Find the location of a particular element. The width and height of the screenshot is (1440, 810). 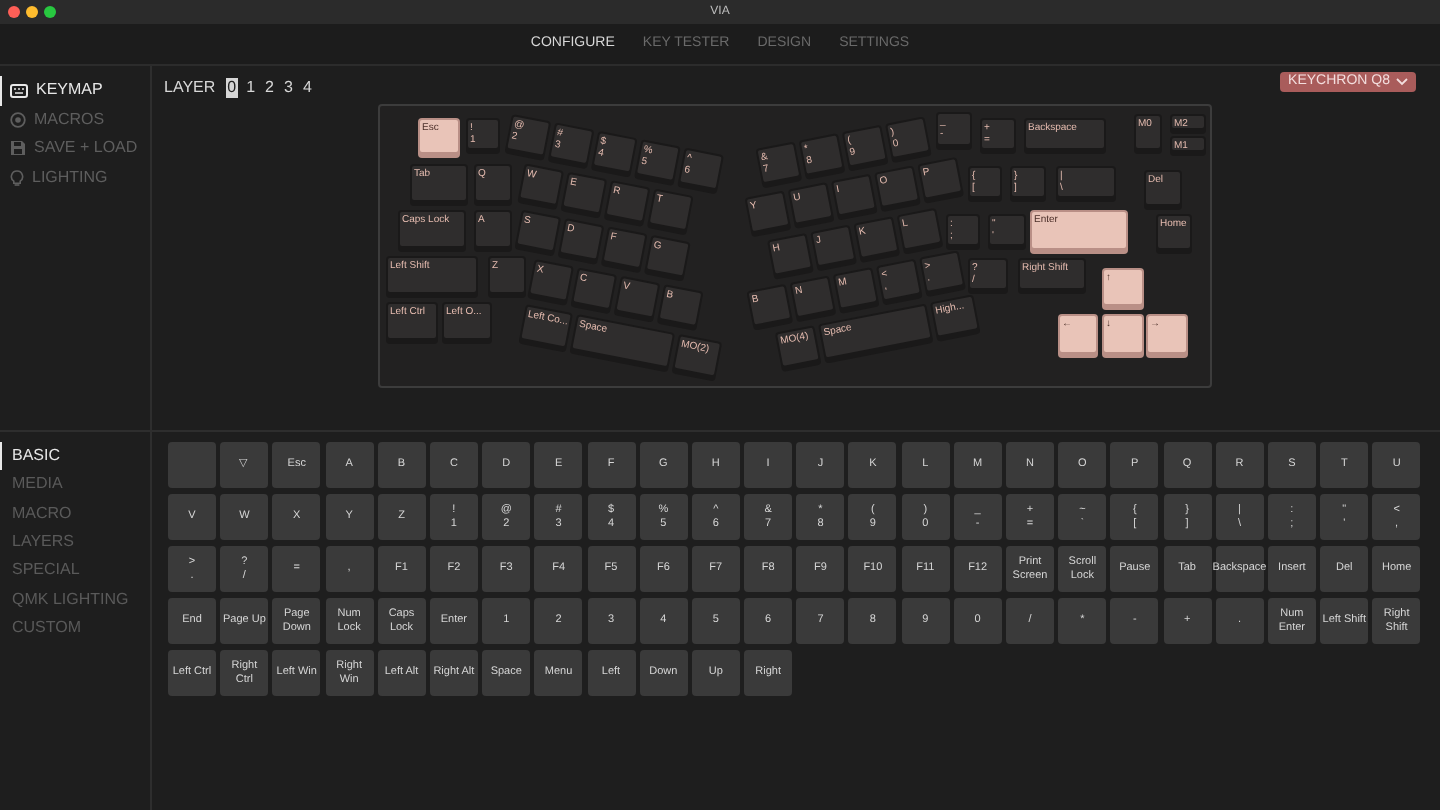

layer-tab: 3 is located at coordinates (288, 88).